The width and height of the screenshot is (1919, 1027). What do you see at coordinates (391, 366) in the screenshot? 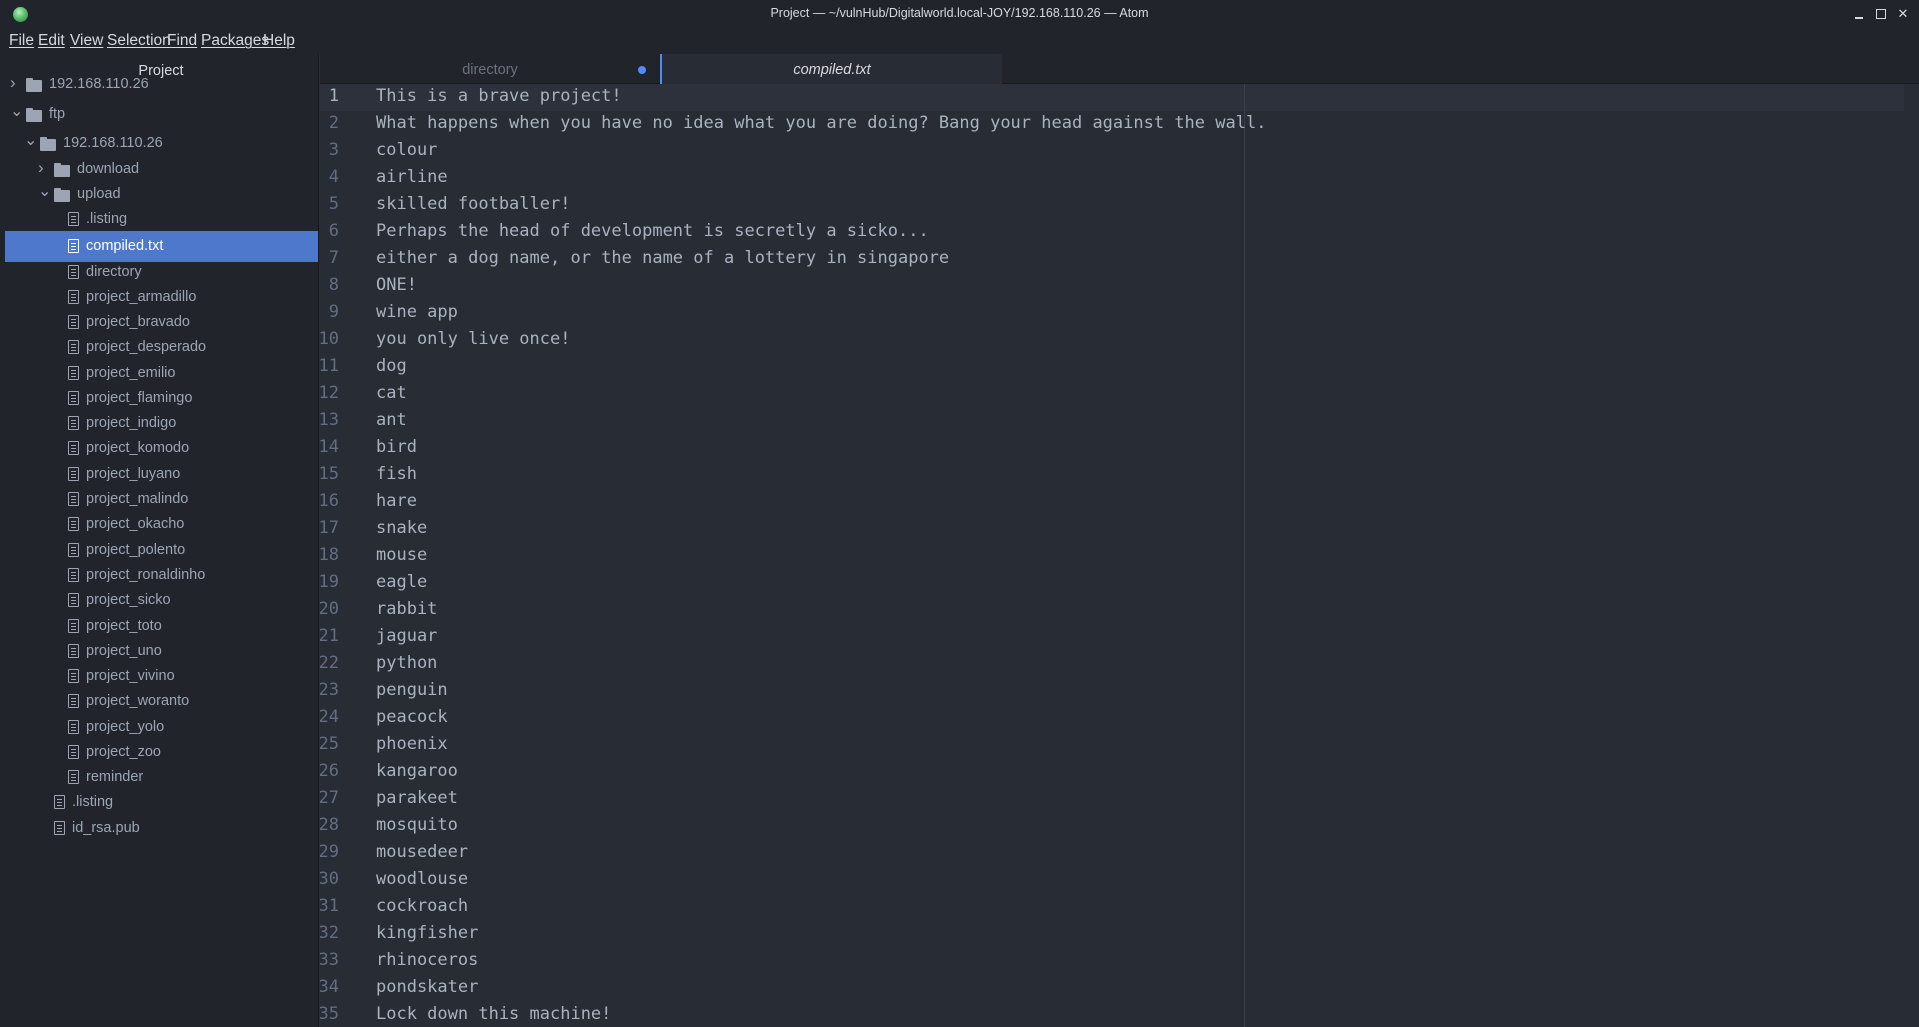
I see `editor-line: dog` at bounding box center [391, 366].